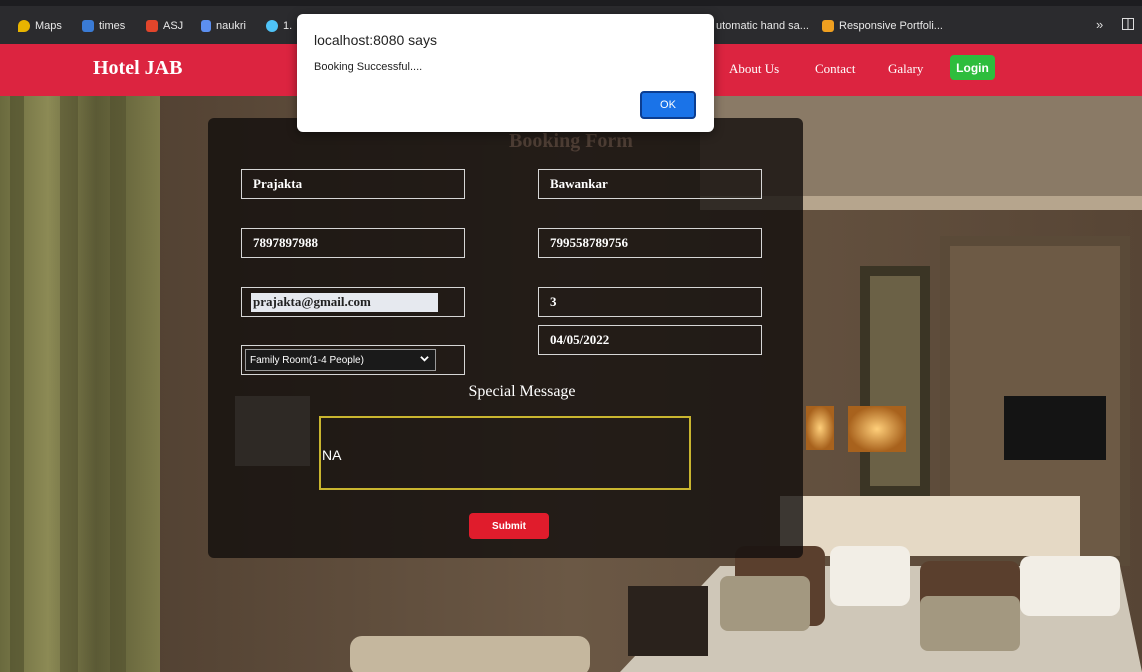  What do you see at coordinates (375, 40) in the screenshot?
I see `dialog-title: localhost:8080 says` at bounding box center [375, 40].